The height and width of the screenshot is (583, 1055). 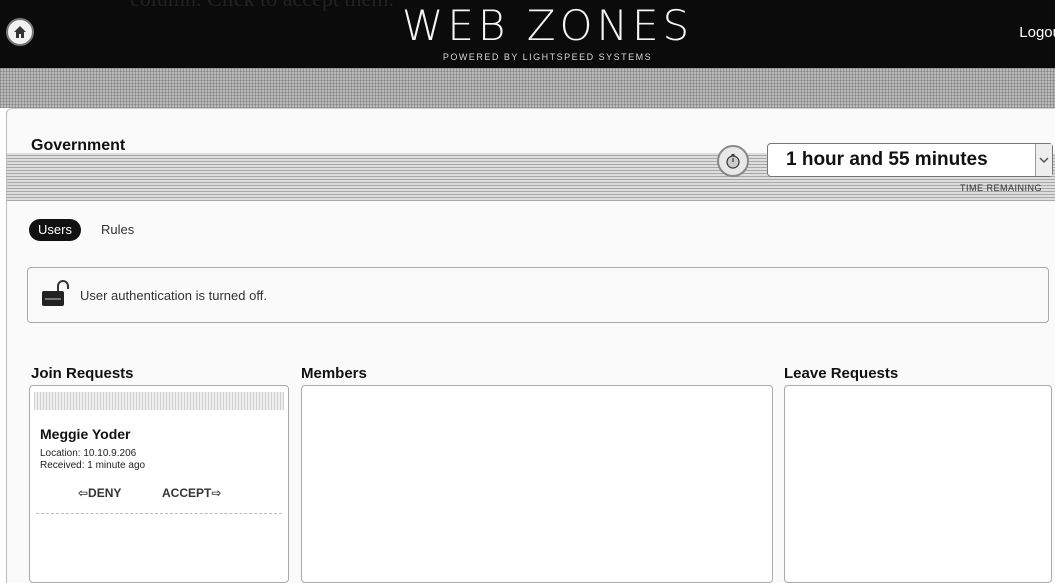 What do you see at coordinates (887, 159) in the screenshot?
I see `time-remaining-value: 1 hour and 55 minutes` at bounding box center [887, 159].